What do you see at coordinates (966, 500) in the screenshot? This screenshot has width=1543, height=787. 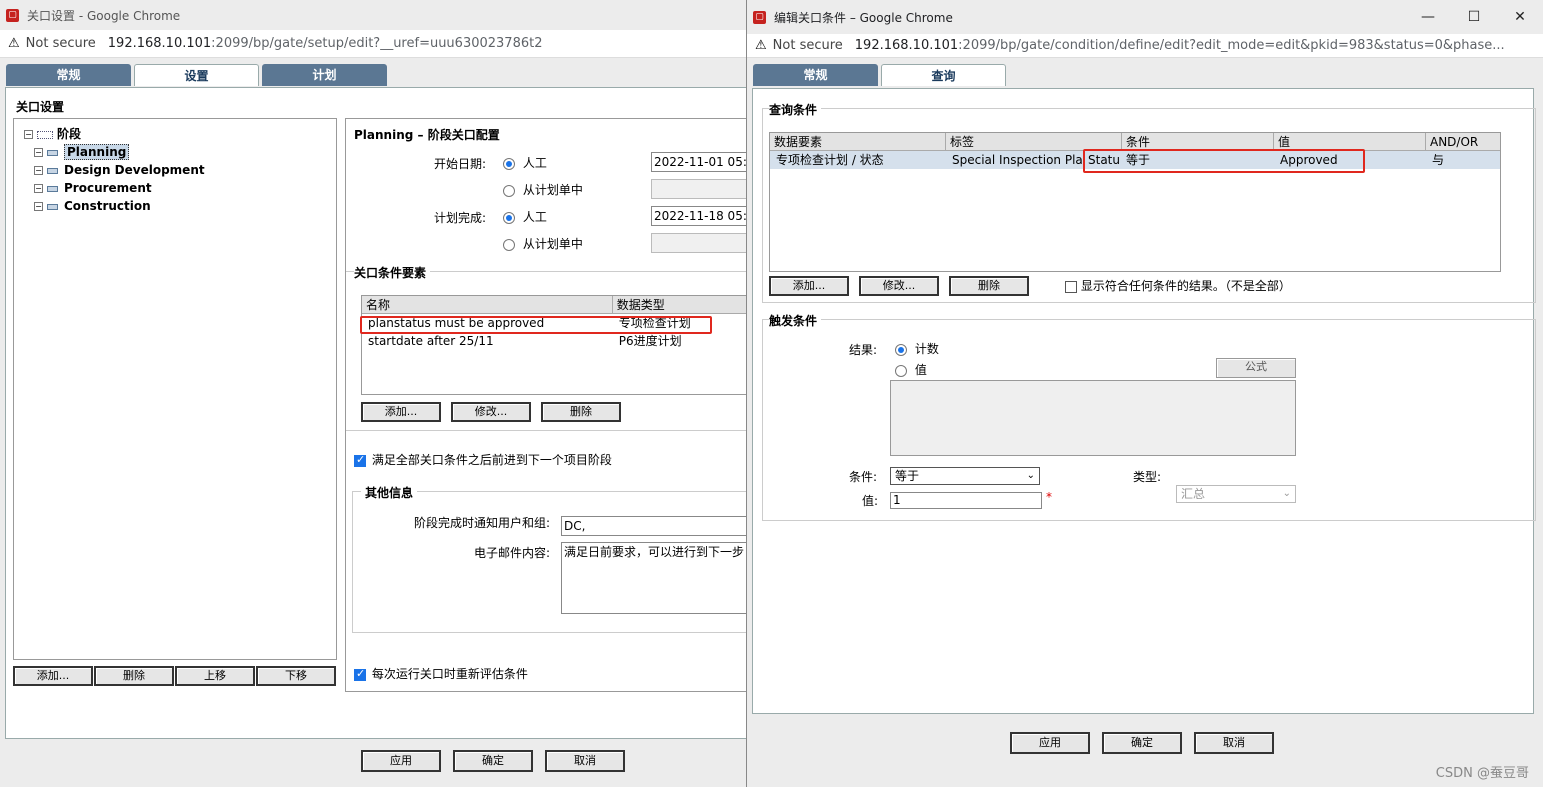 I see `value-input: 1` at bounding box center [966, 500].